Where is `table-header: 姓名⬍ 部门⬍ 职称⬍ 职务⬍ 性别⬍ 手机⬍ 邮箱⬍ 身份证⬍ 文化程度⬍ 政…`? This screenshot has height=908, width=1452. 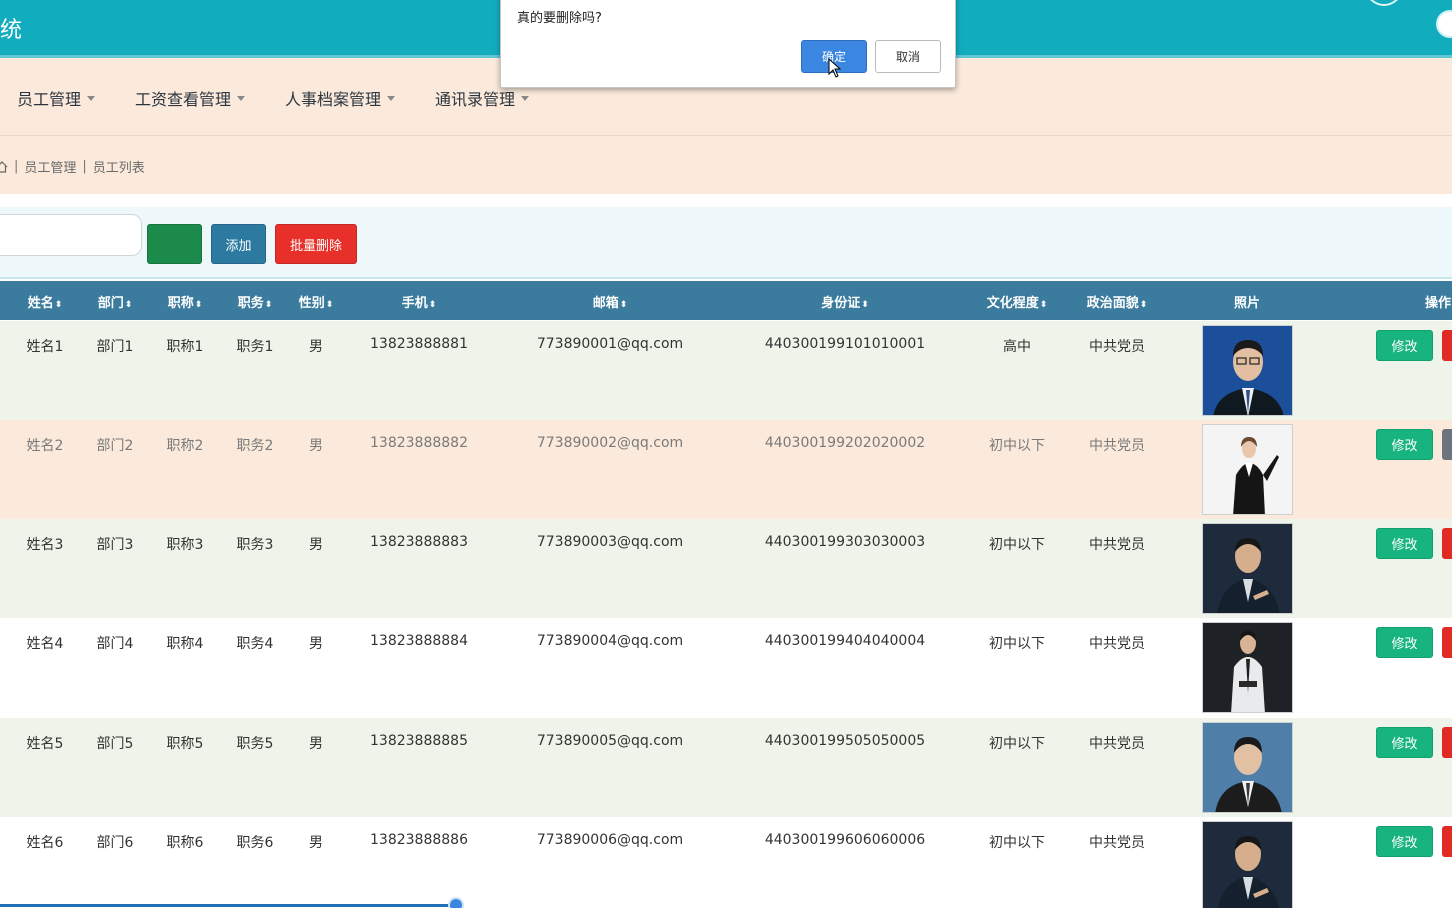
table-header: 姓名⬍ 部门⬍ 职称⬍ 职务⬍ 性别⬍ 手机⬍ 邮箱⬍ 身份证⬍ 文化程度⬍ 政… is located at coordinates (726, 300).